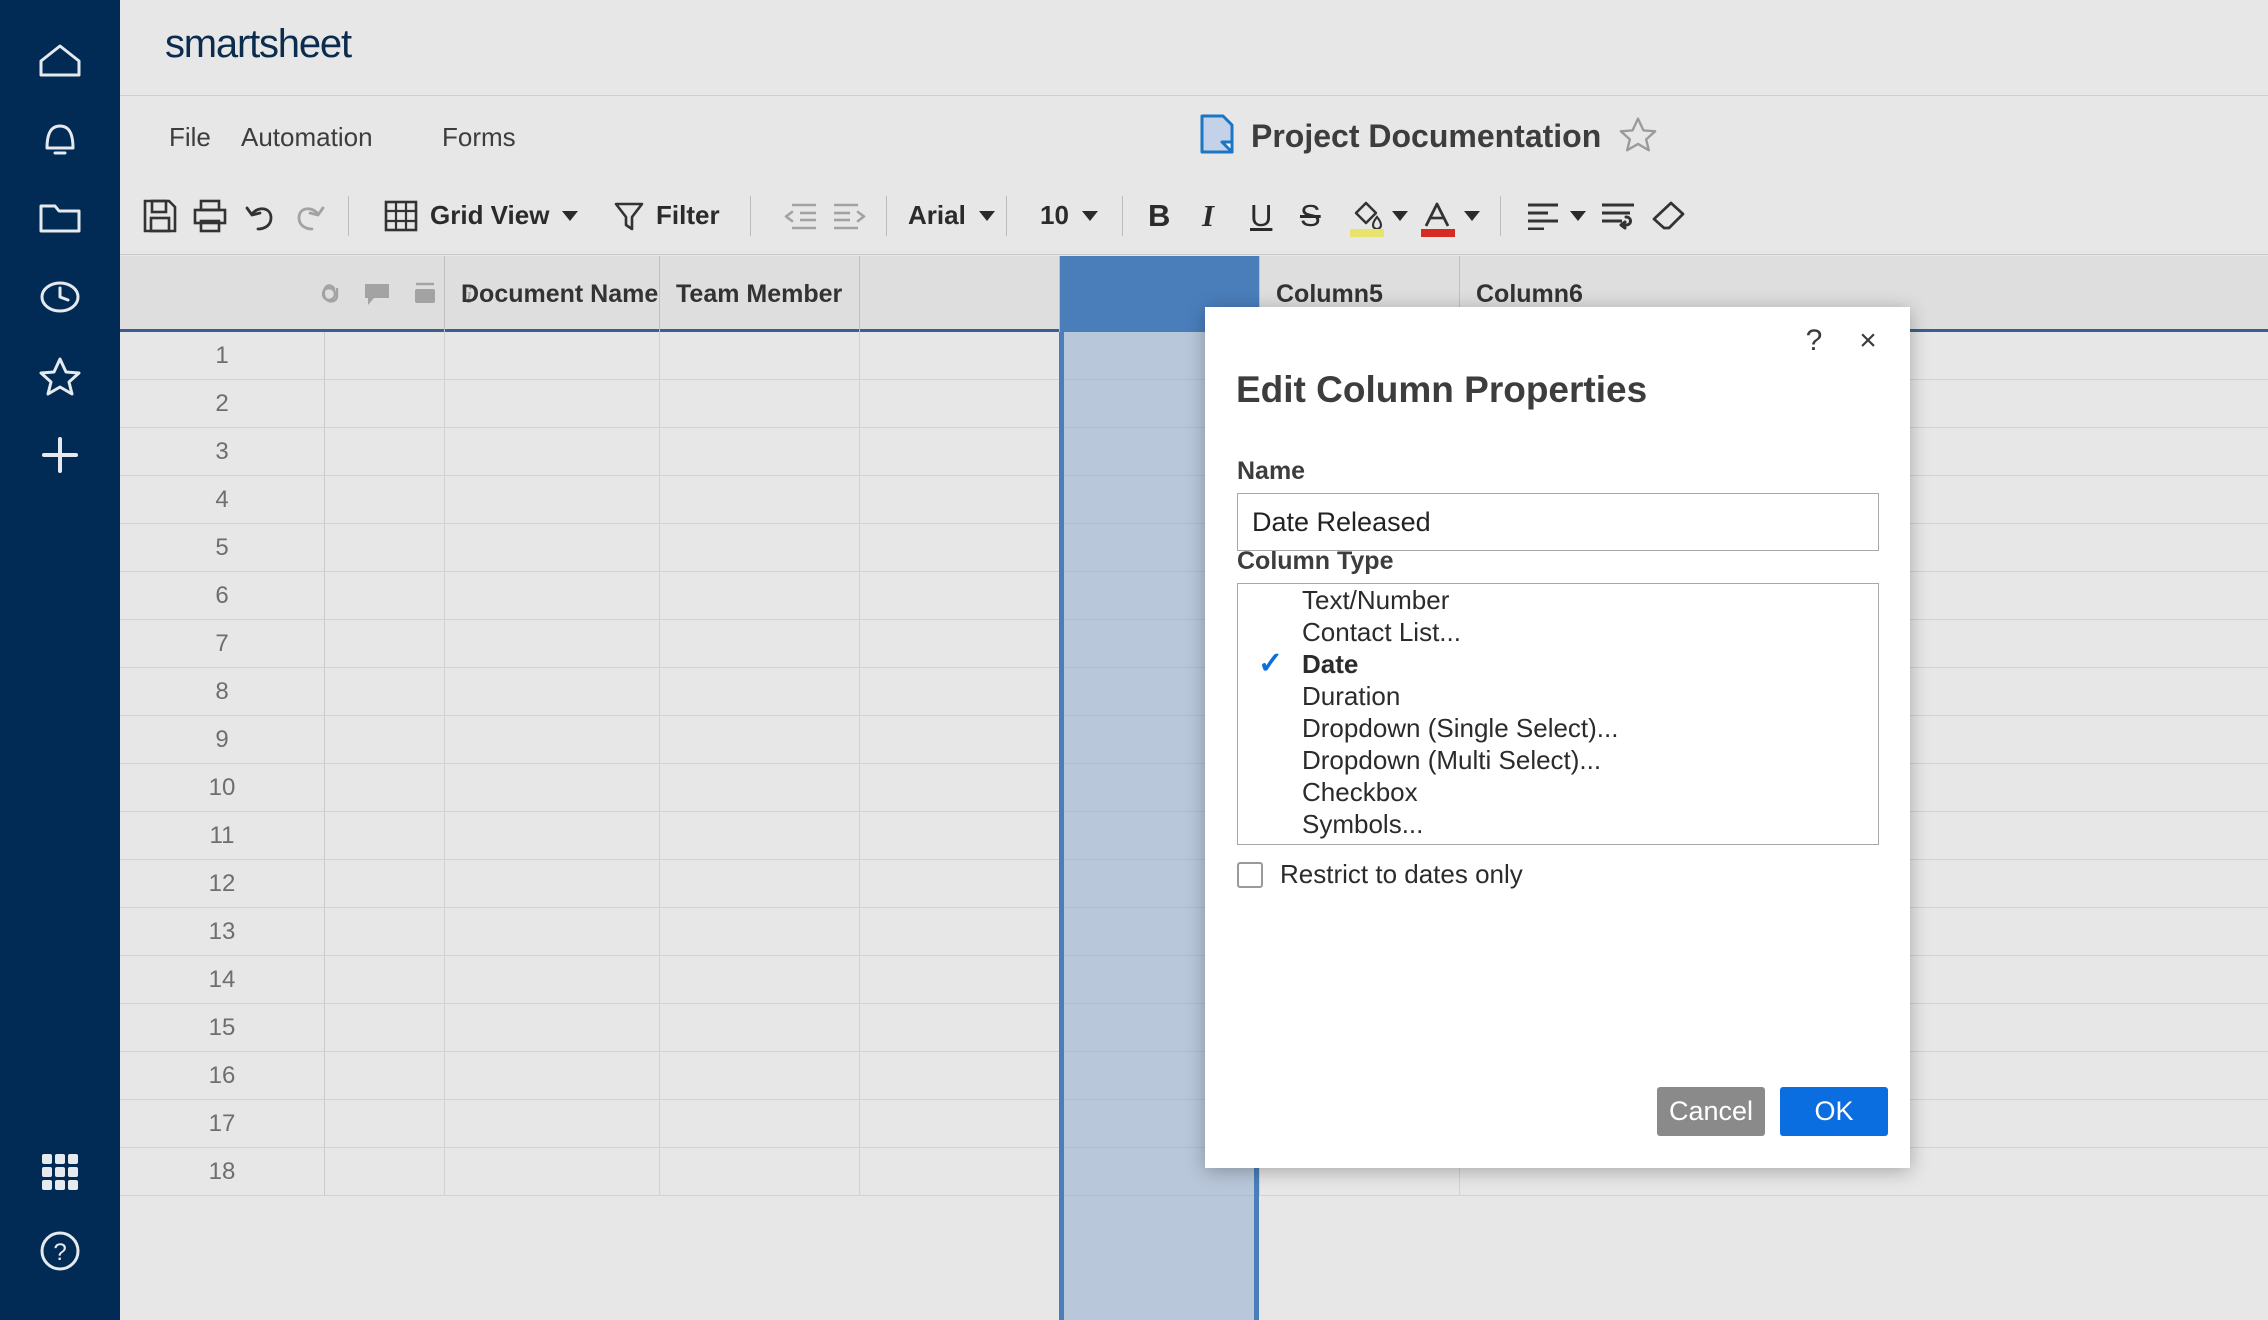  I want to click on row-number: 1, so click(222, 356).